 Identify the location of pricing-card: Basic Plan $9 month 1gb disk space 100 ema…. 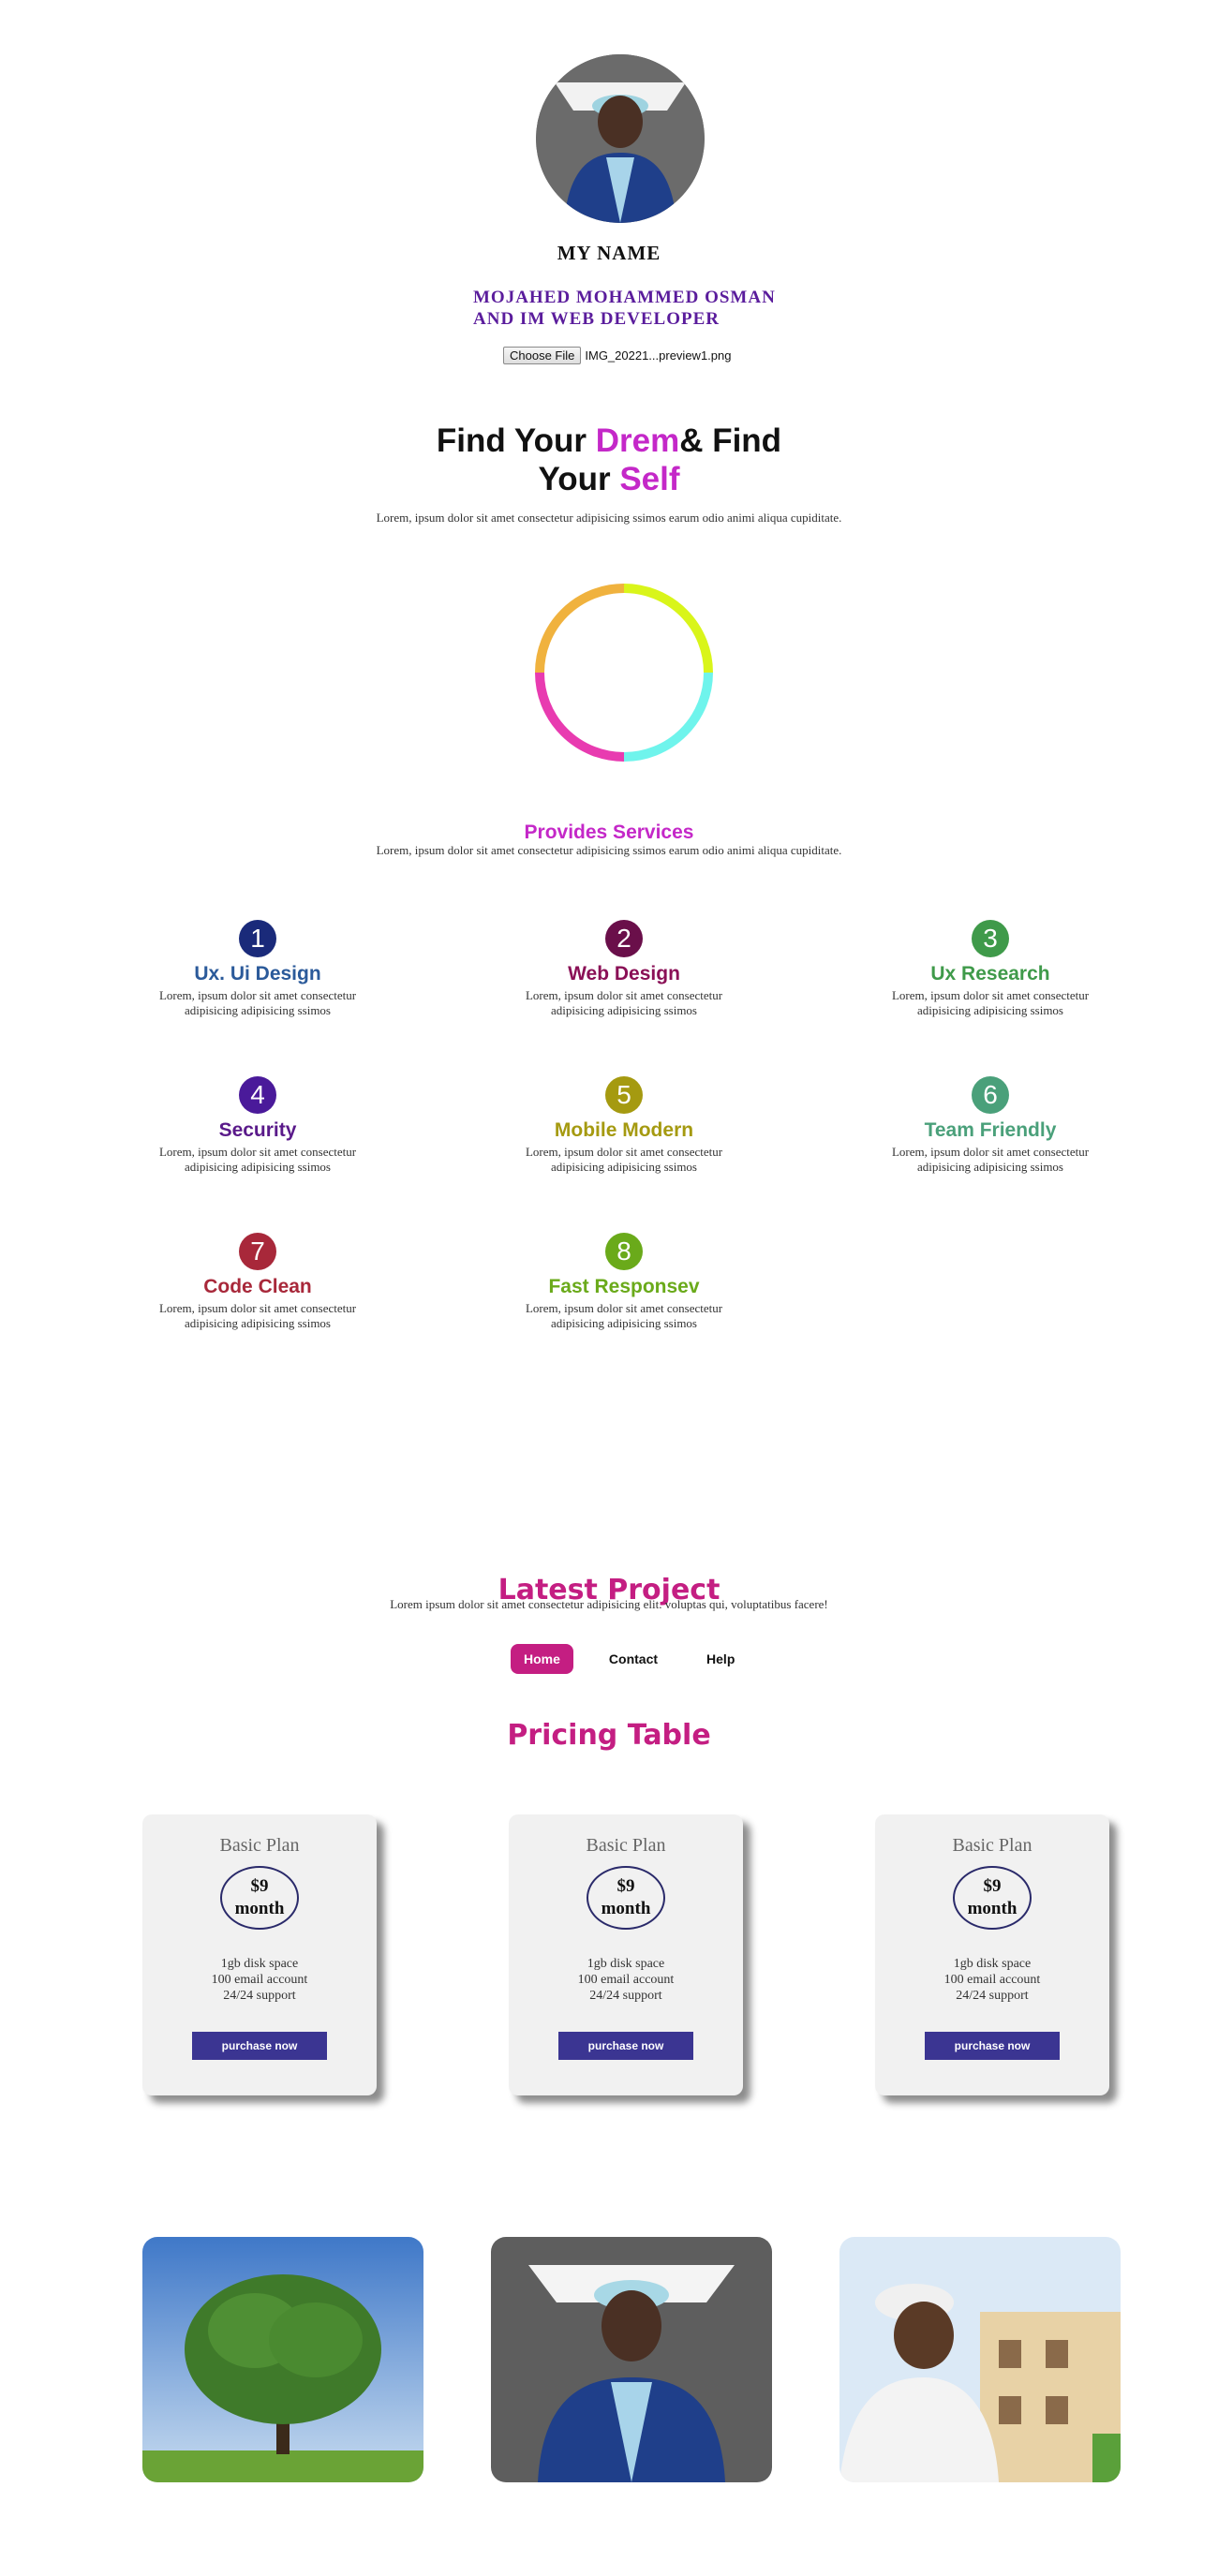
(259, 1954).